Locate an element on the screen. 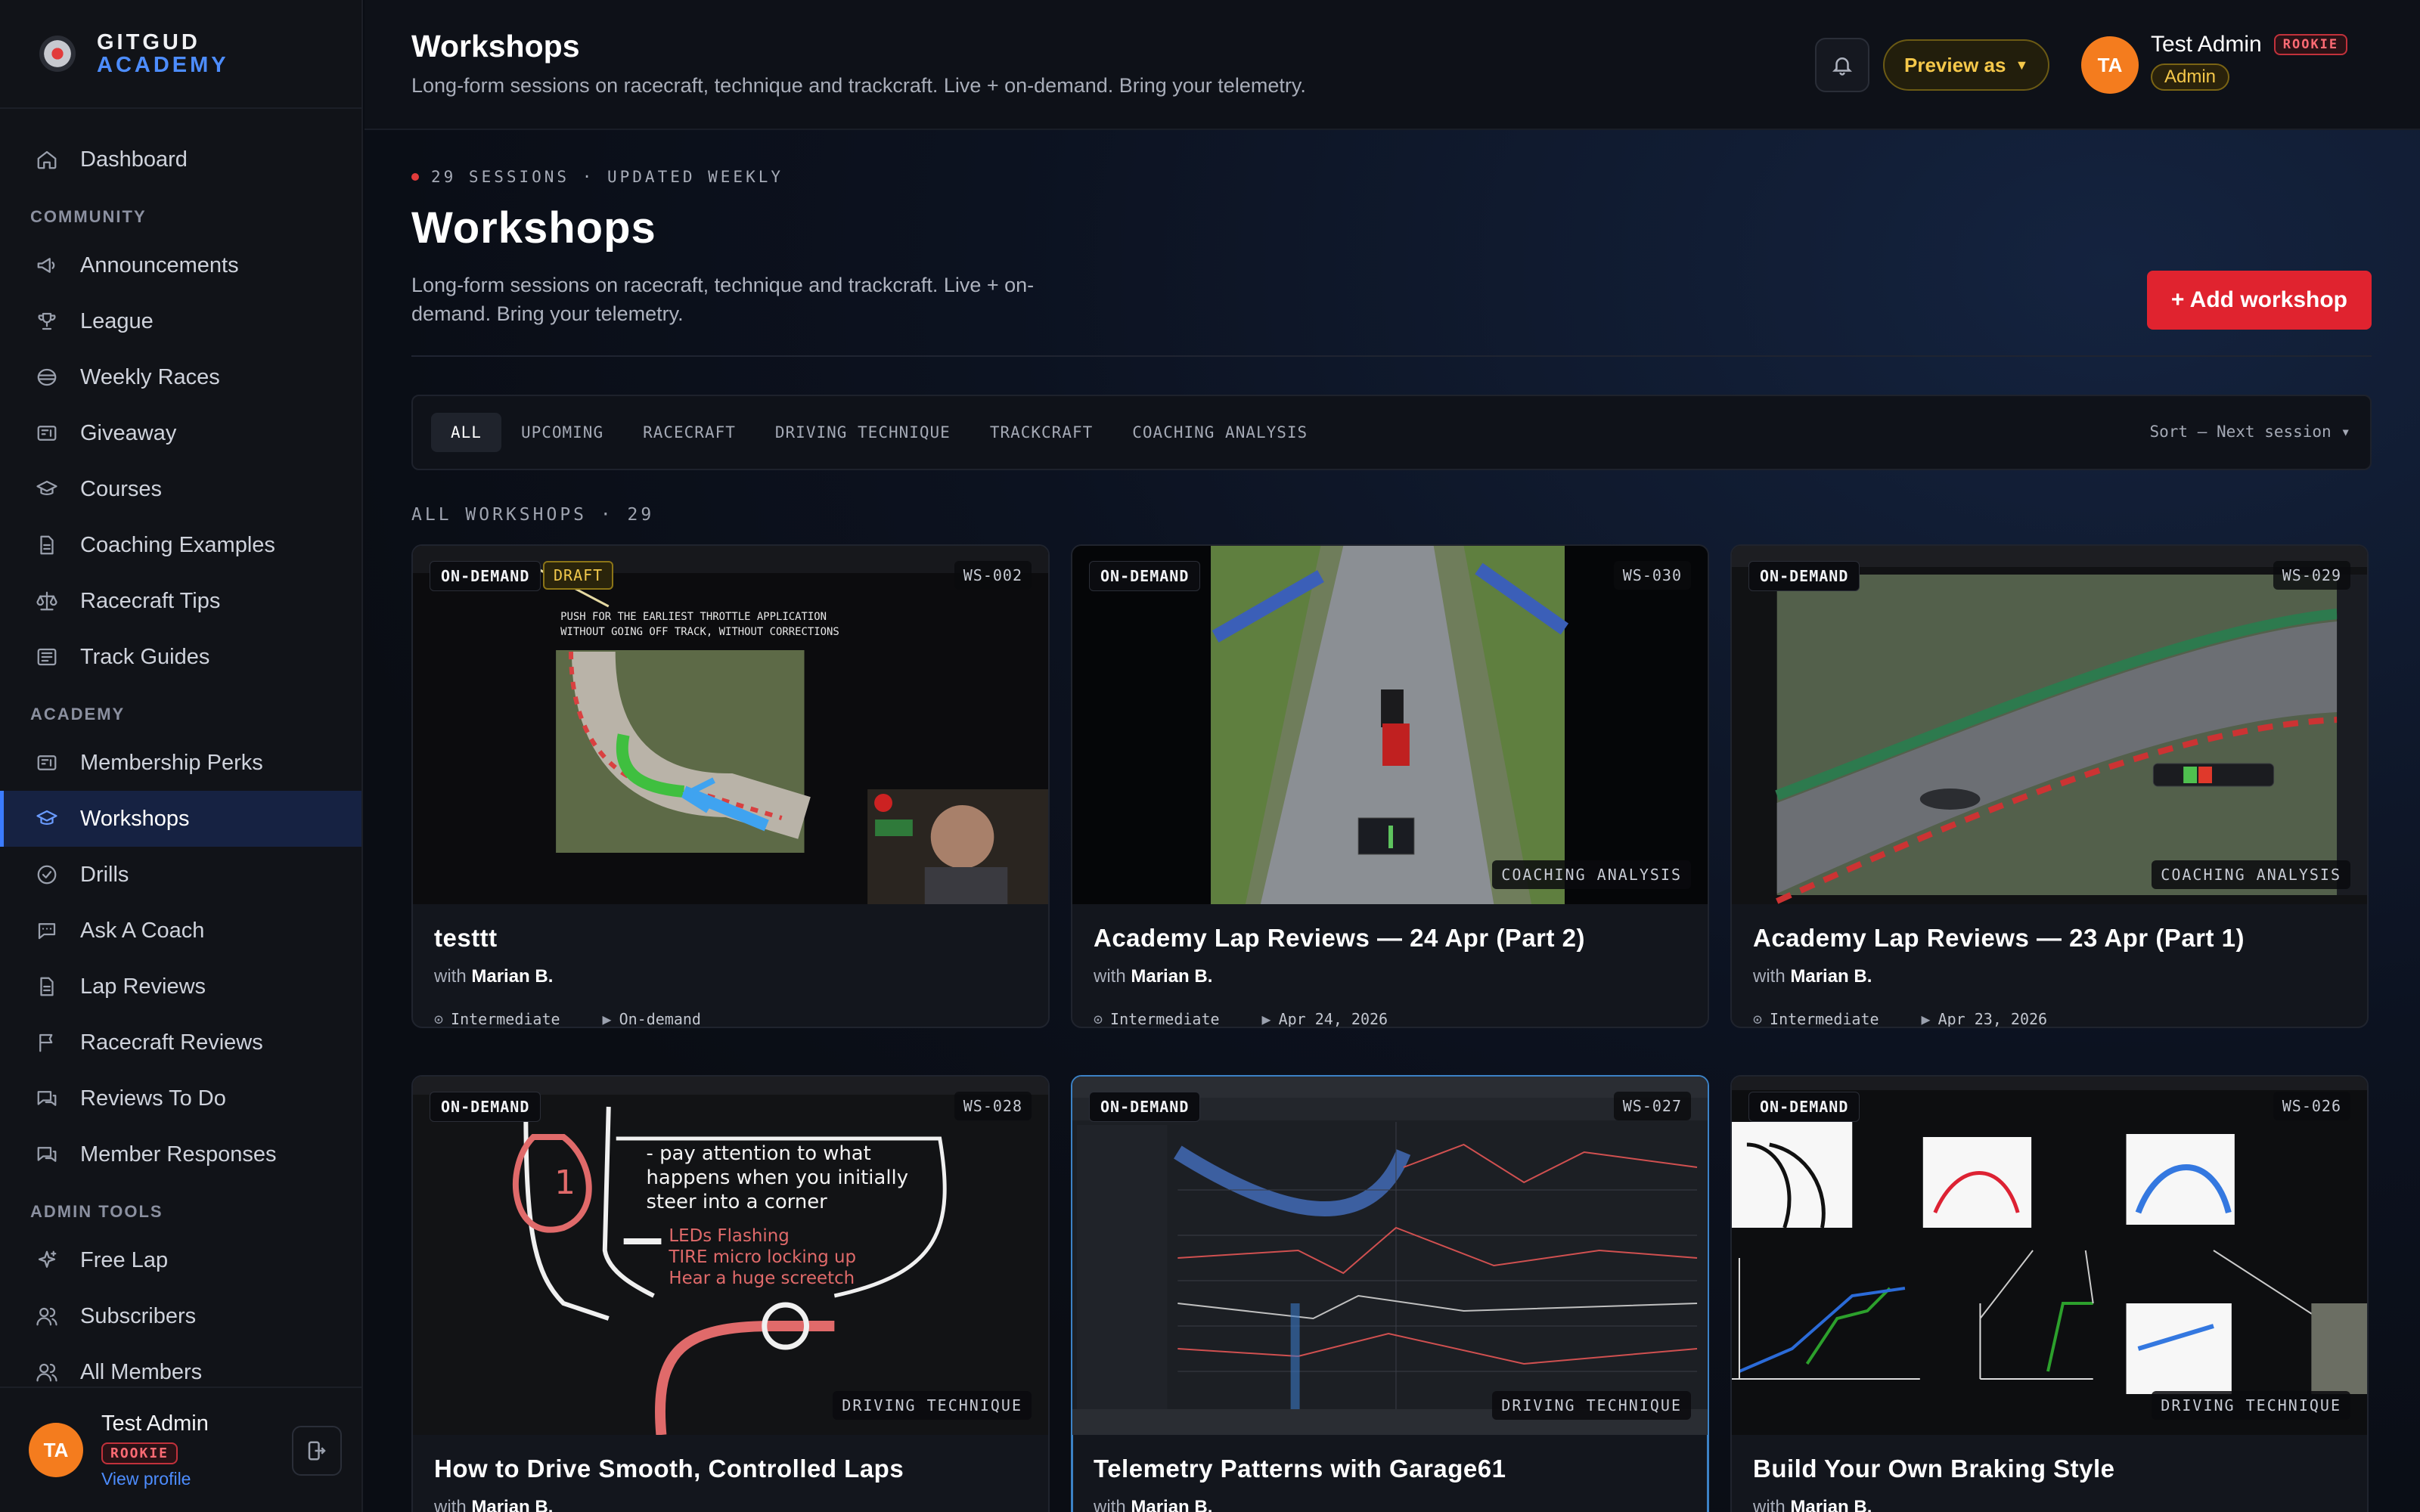  brand: GITGUD ACADEMY is located at coordinates (180, 54).